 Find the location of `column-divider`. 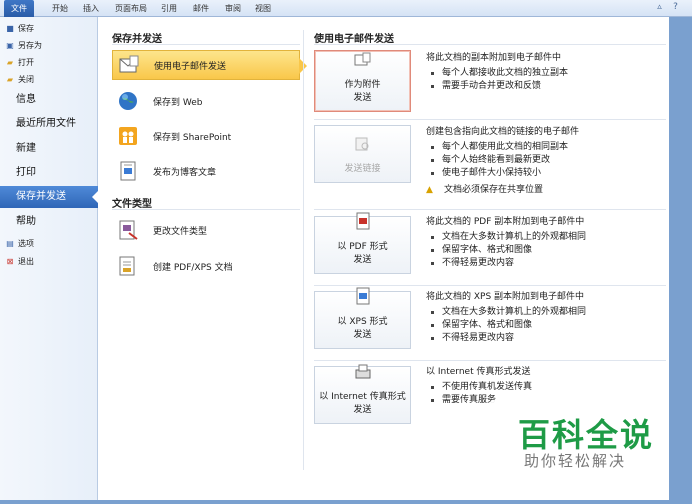

column-divider is located at coordinates (303, 250).